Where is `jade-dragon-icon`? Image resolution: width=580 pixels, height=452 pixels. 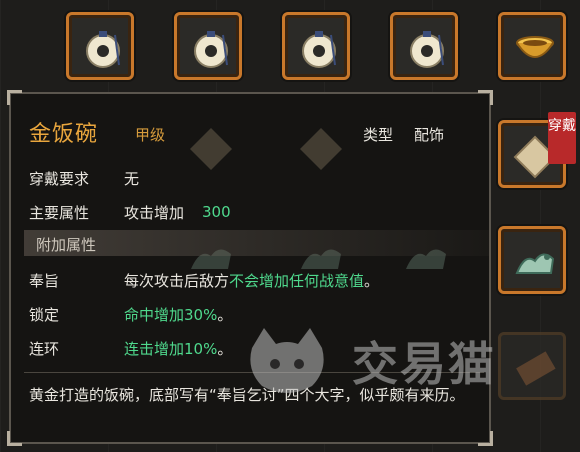 jade-dragon-icon is located at coordinates (535, 263).